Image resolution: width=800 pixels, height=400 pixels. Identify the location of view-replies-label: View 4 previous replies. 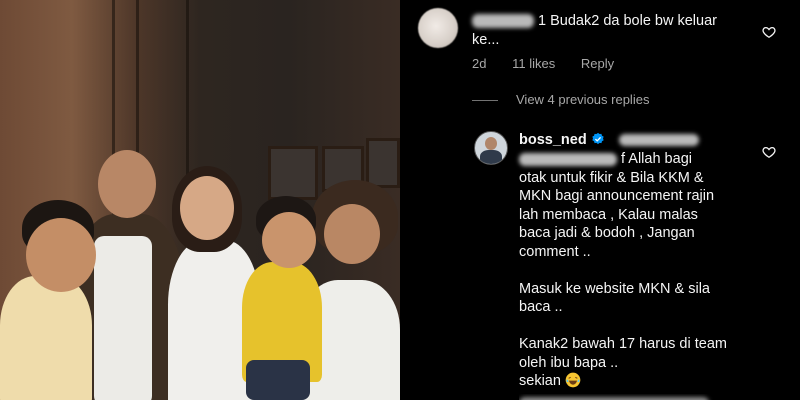
(583, 99).